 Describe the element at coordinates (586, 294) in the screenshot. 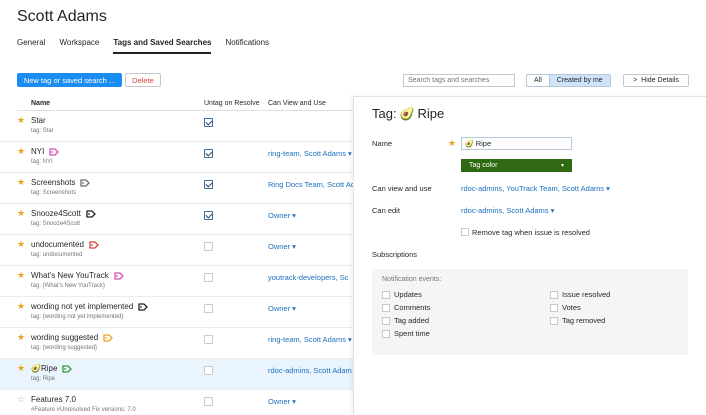

I see `event-label: Issue resolved` at that location.